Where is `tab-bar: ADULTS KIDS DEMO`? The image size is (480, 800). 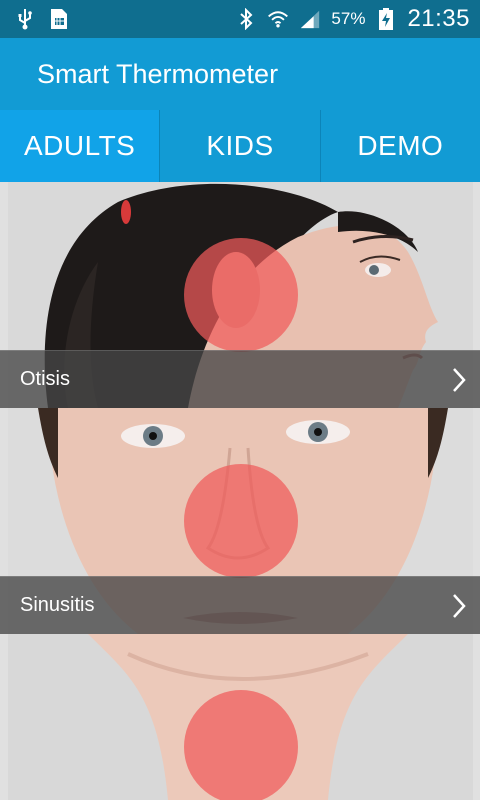 tab-bar: ADULTS KIDS DEMO is located at coordinates (240, 146).